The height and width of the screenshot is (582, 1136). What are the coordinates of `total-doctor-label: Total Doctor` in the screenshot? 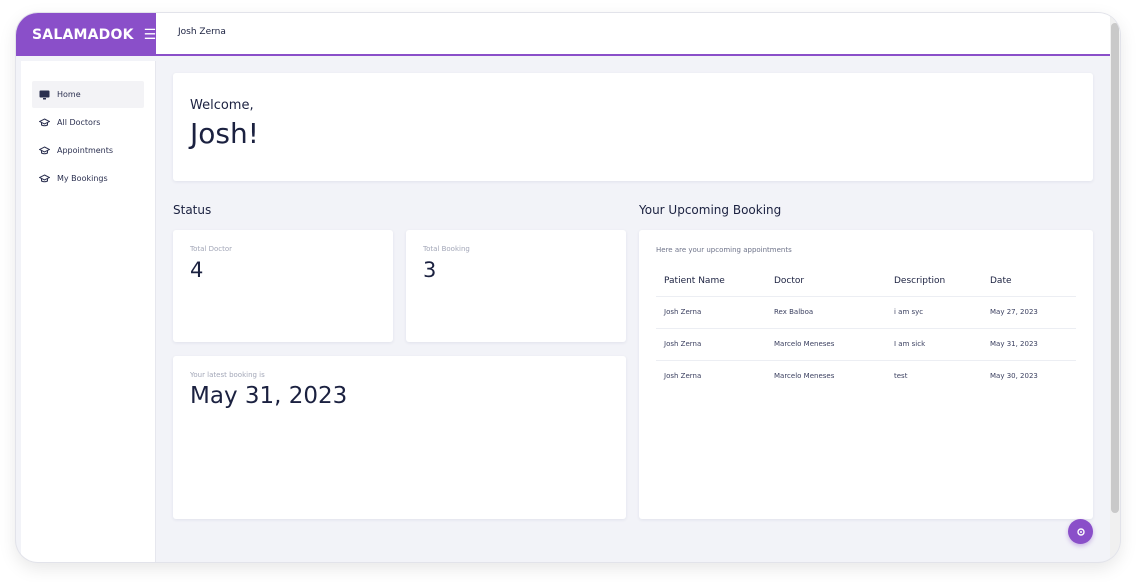 It's located at (211, 249).